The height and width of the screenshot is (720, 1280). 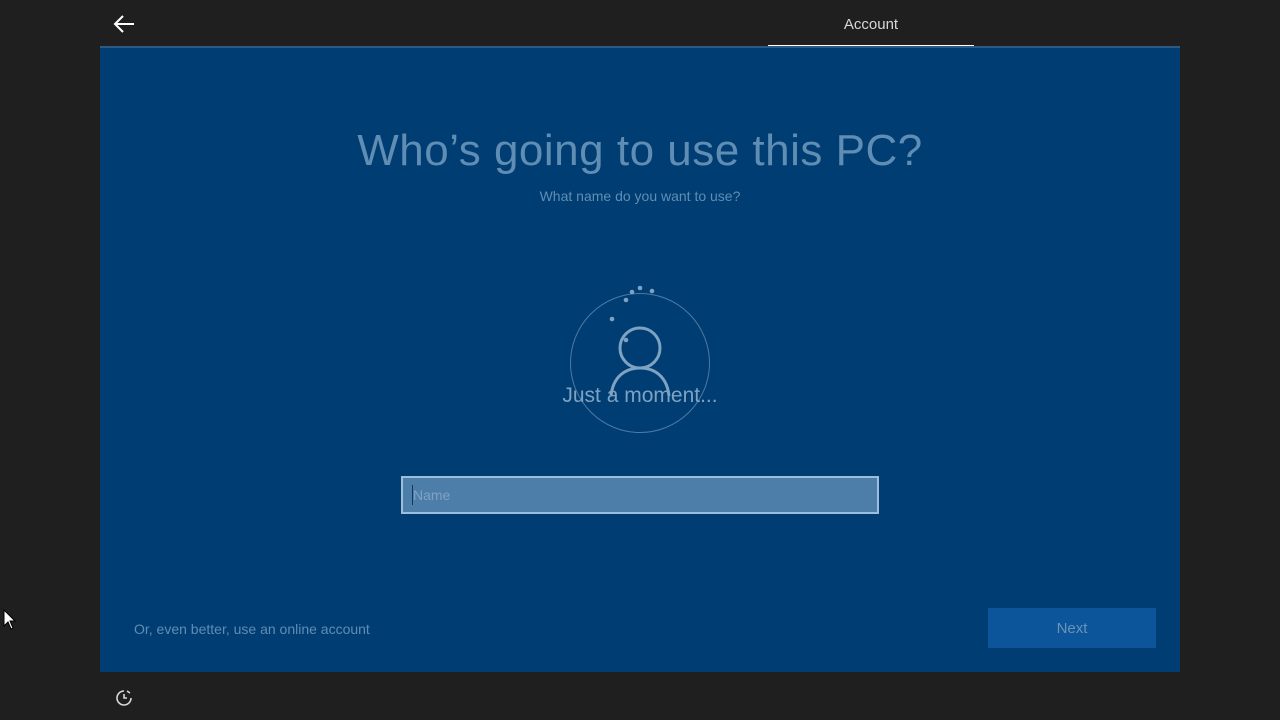 I want to click on next-button: Next, so click(x=1072, y=628).